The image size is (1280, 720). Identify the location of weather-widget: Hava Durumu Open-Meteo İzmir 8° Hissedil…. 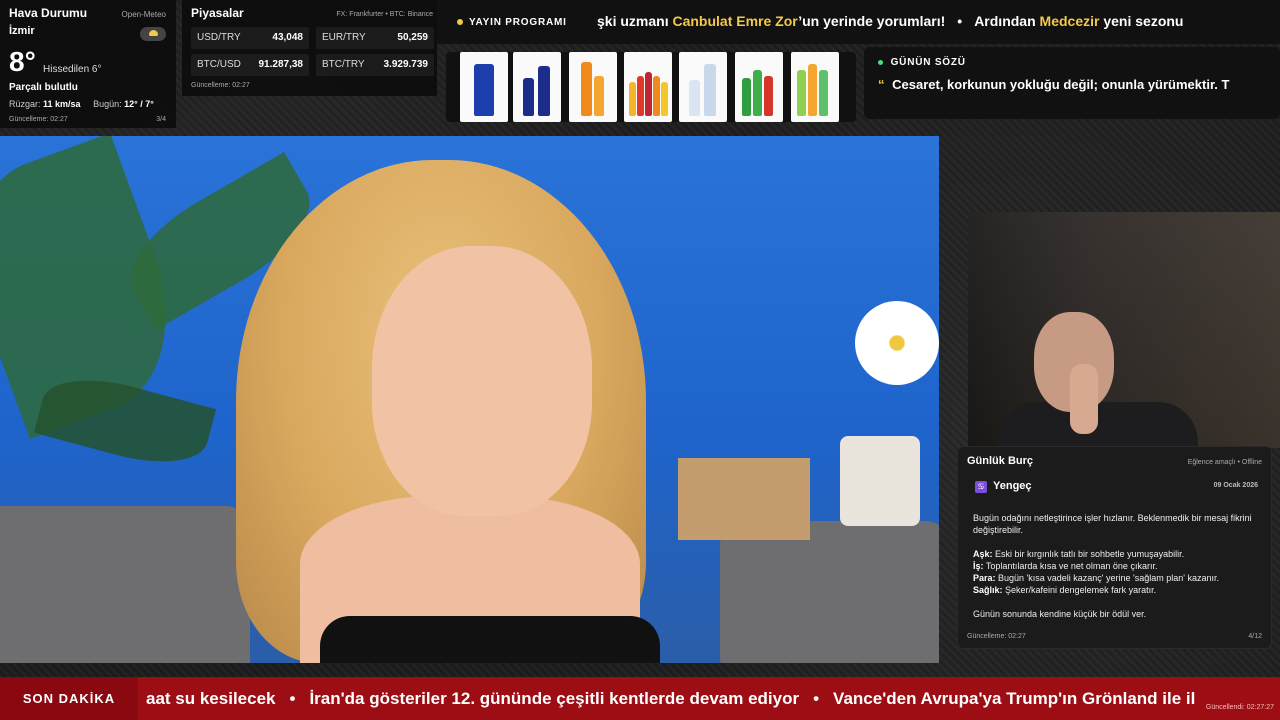
(88, 64).